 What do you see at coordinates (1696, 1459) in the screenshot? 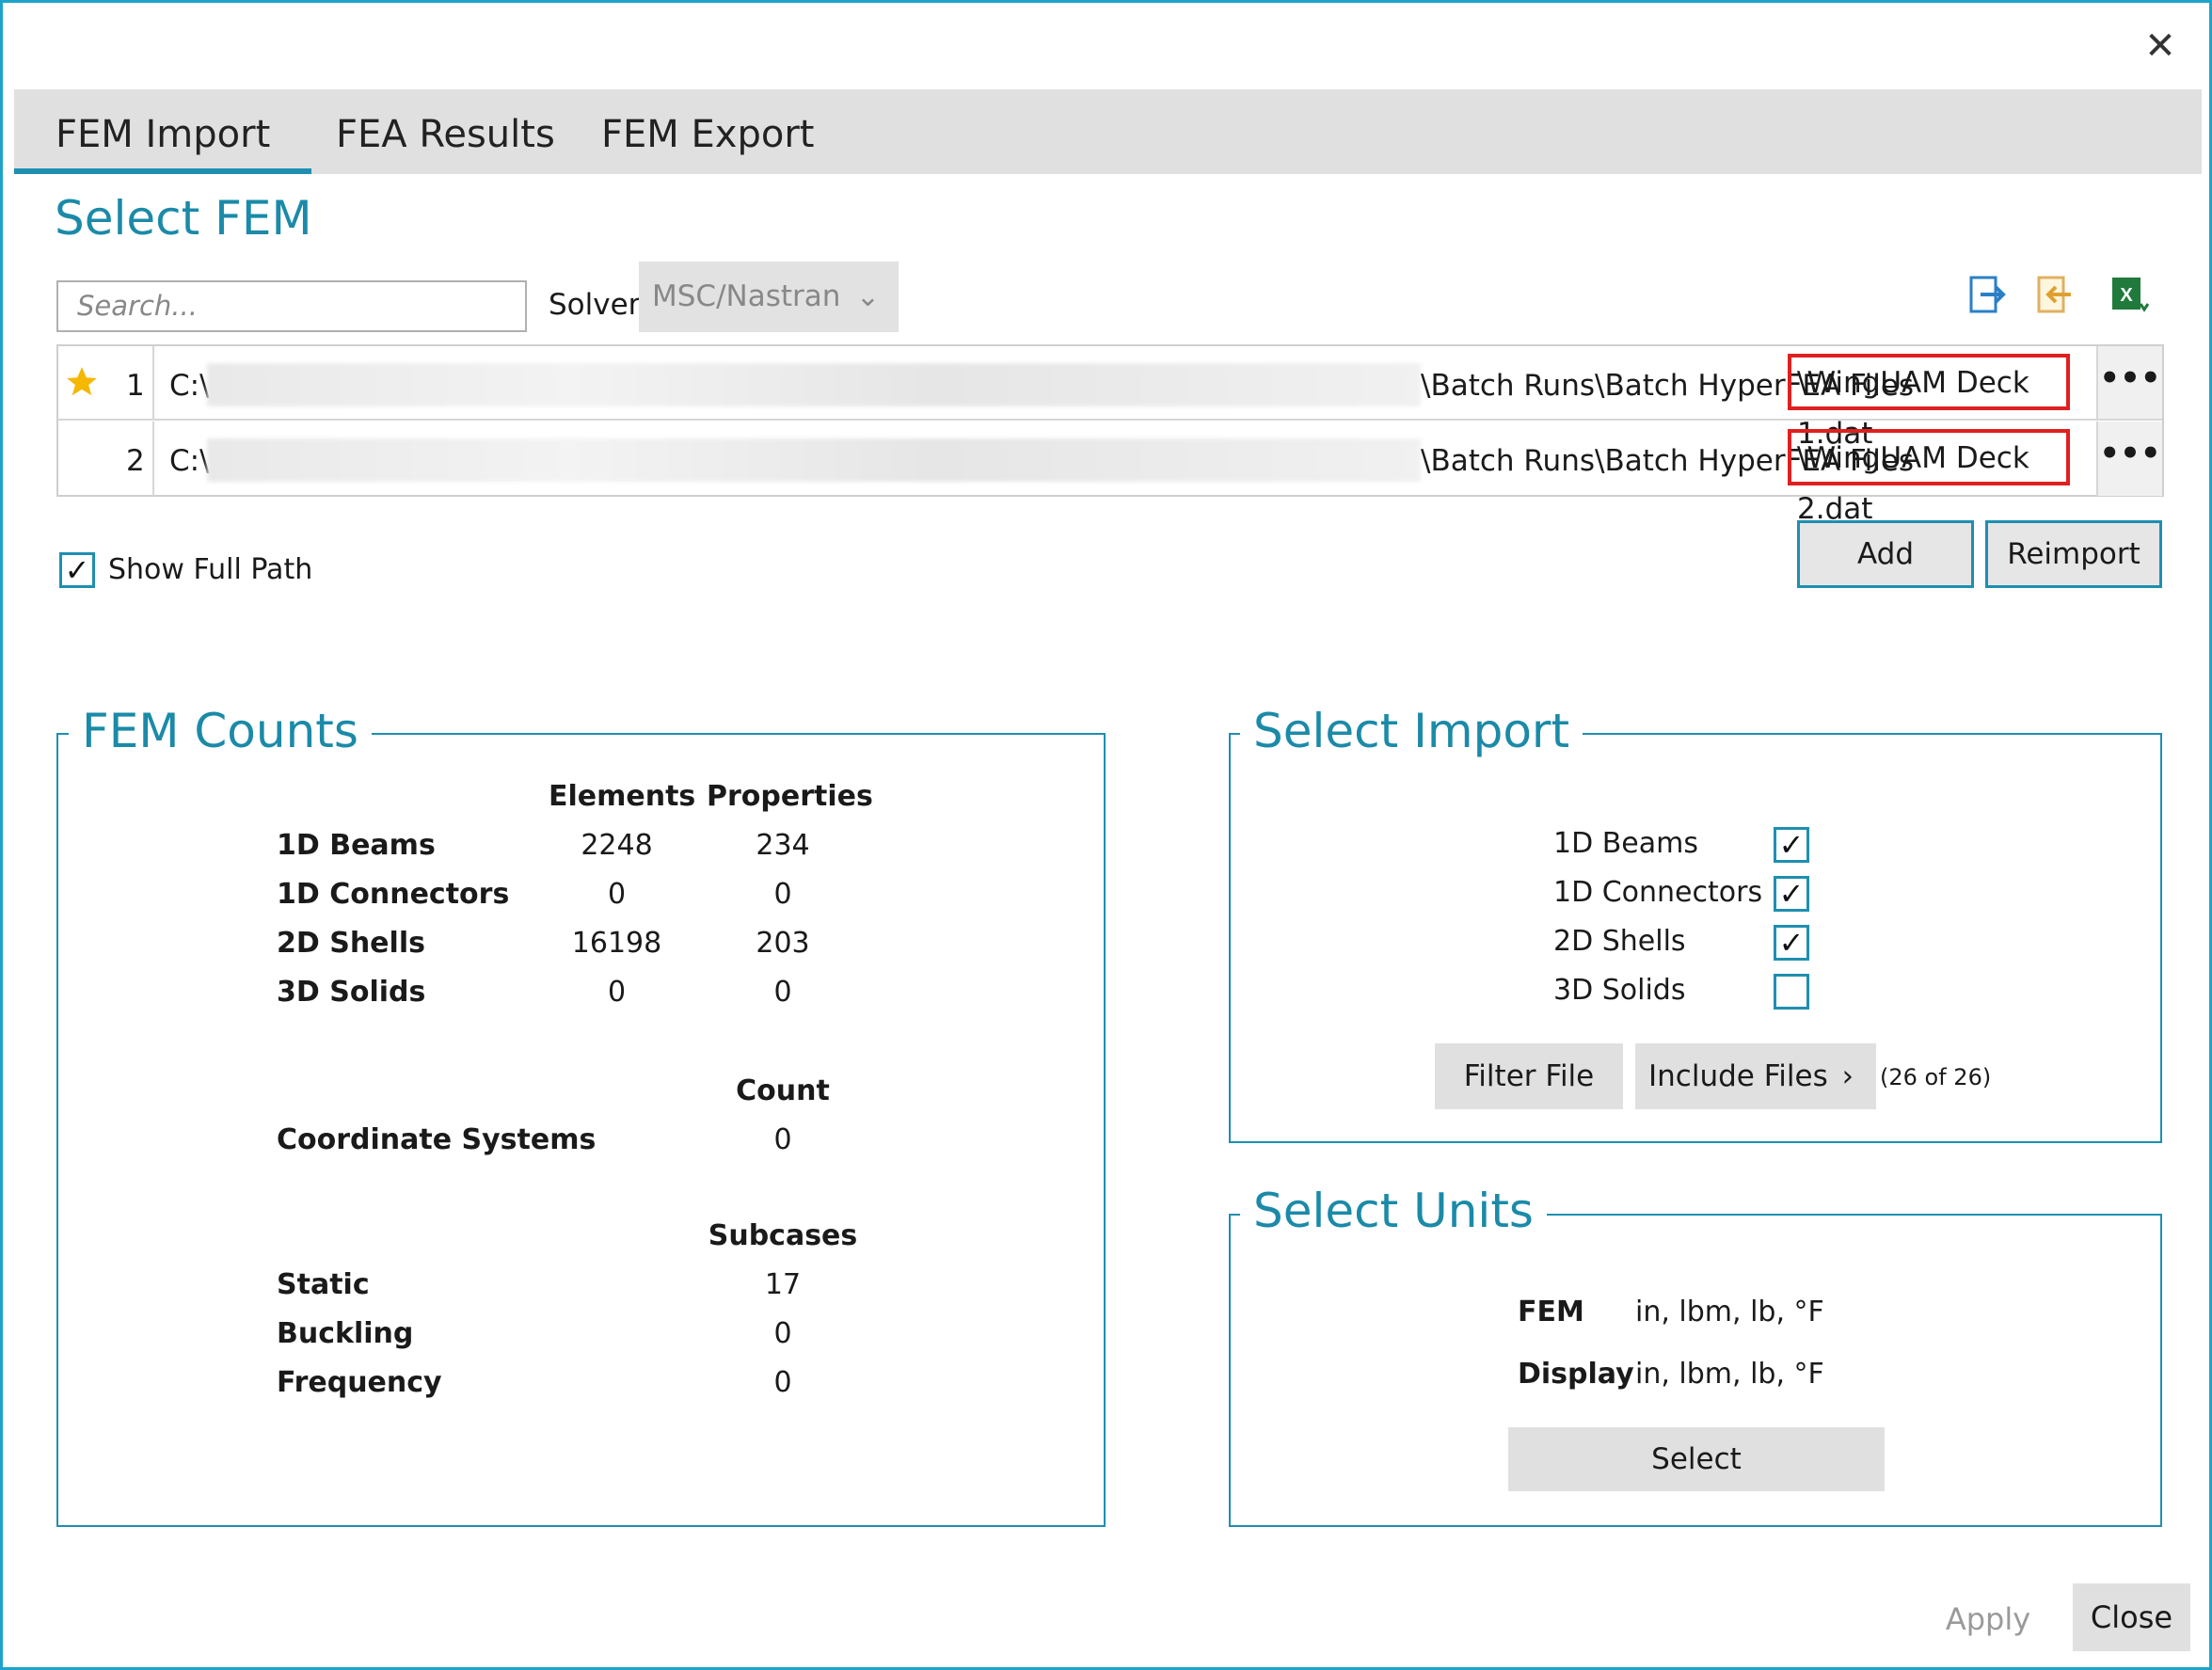
I see `select-units-button: Select` at bounding box center [1696, 1459].